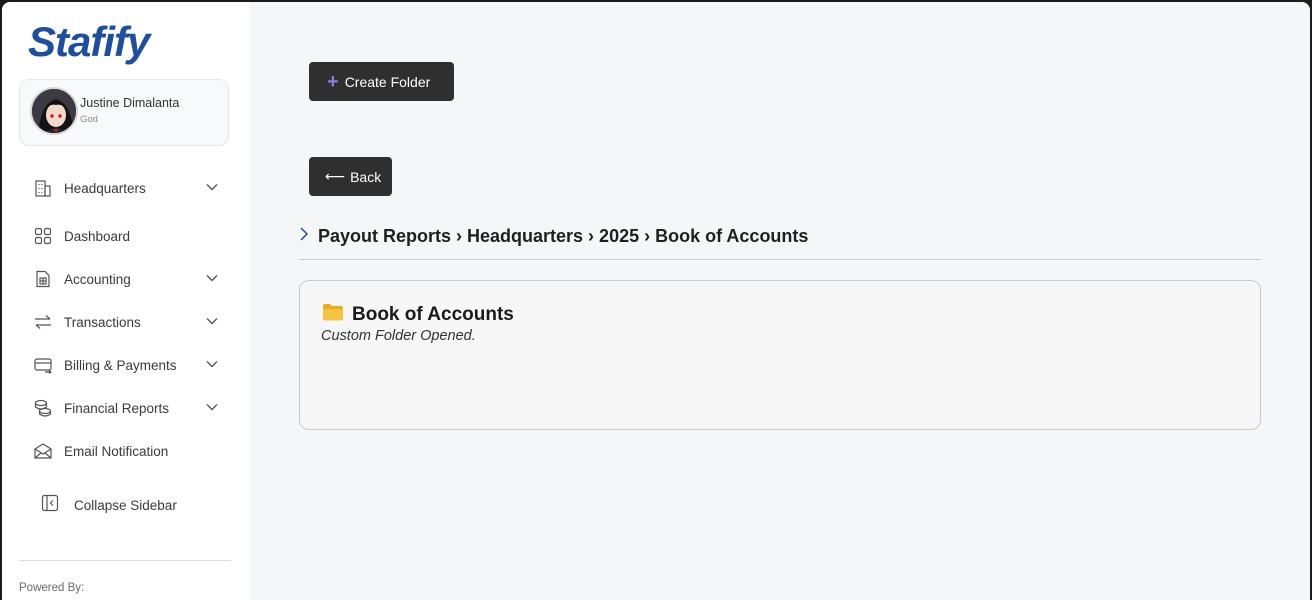 Image resolution: width=1312 pixels, height=600 pixels. What do you see at coordinates (125, 505) in the screenshot?
I see `collapse-sidebar-label: Collapse Sidebar` at bounding box center [125, 505].